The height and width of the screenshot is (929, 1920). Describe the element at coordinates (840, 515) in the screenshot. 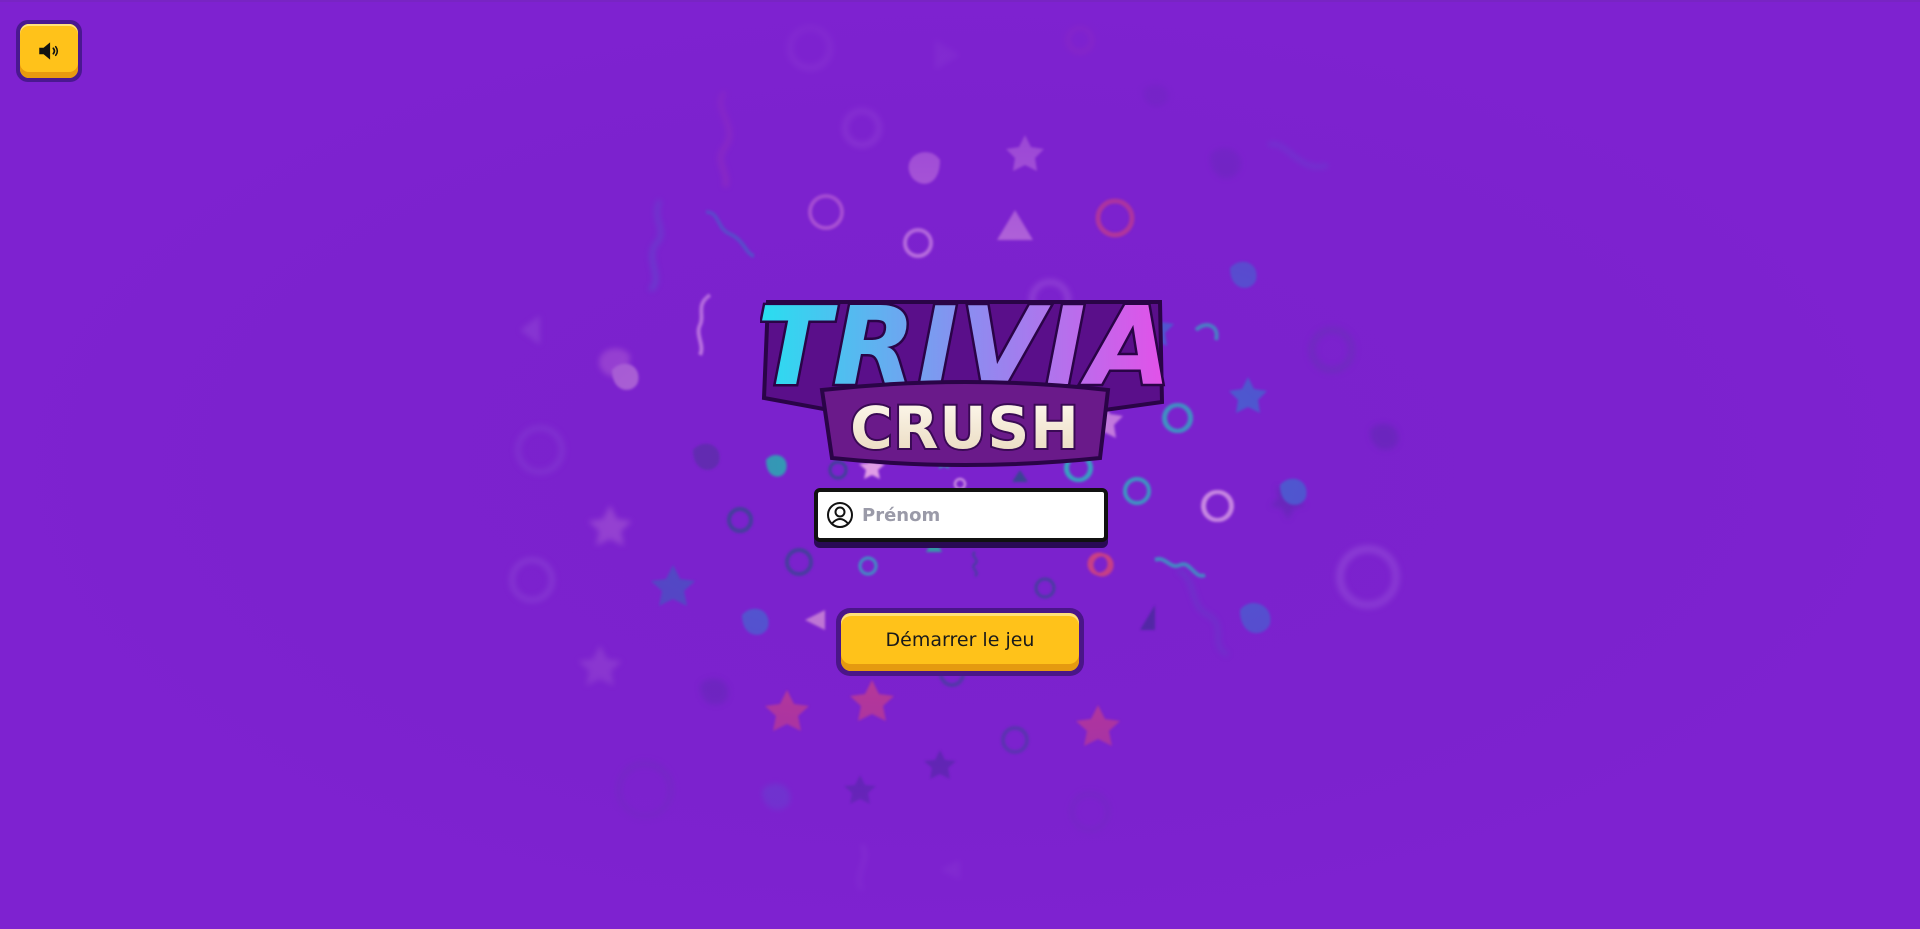

I see `user-icon` at that location.